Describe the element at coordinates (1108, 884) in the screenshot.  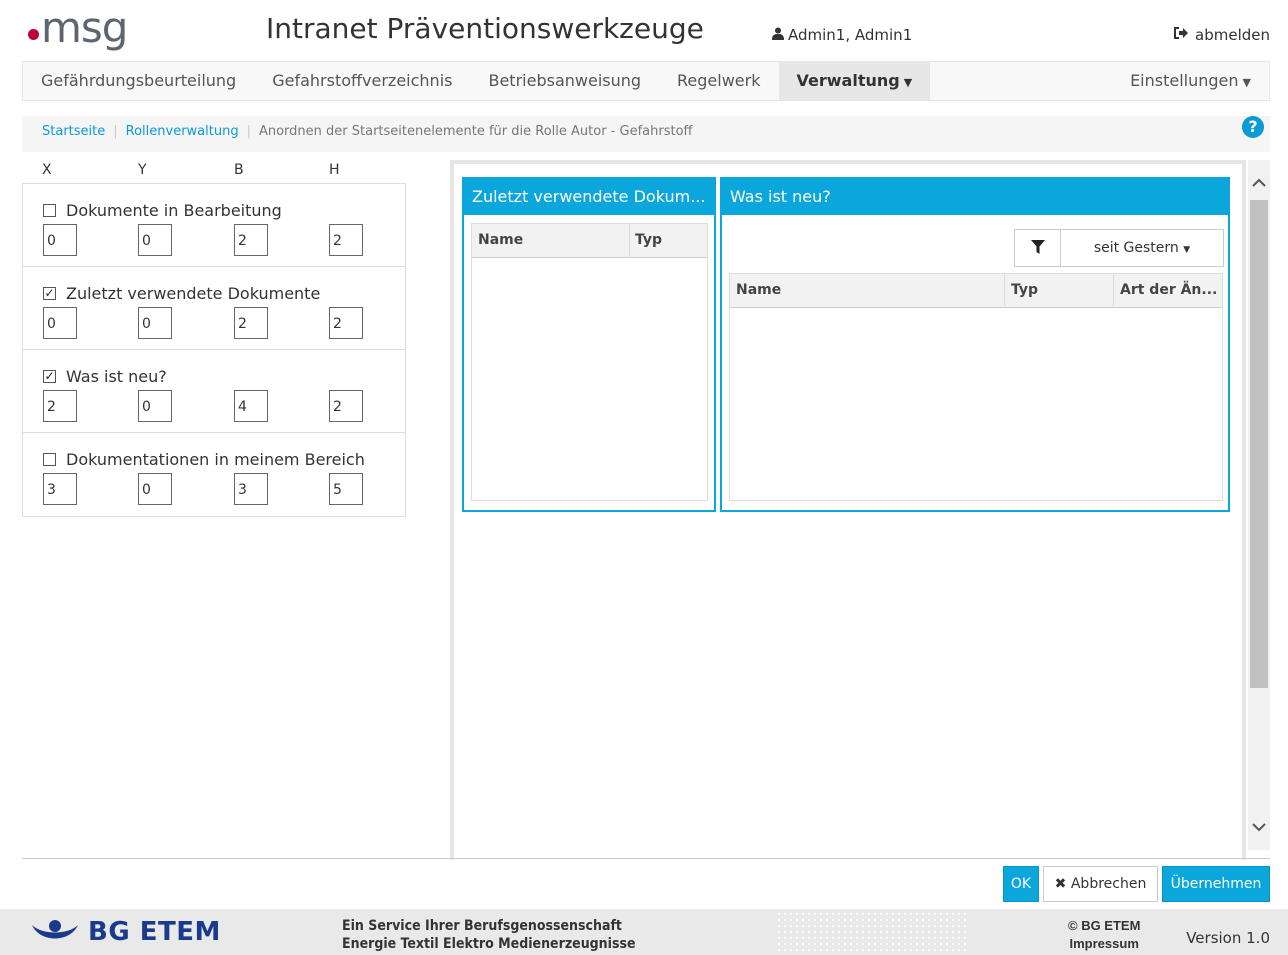
I see `cancel-label: Abbrechen` at that location.